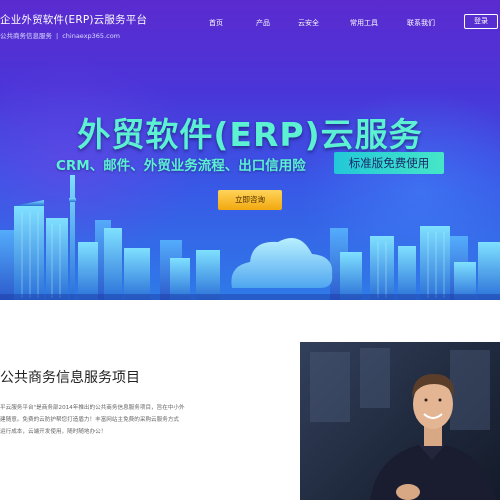  Describe the element at coordinates (263, 23) in the screenshot. I see `nav-products: 产品` at that location.